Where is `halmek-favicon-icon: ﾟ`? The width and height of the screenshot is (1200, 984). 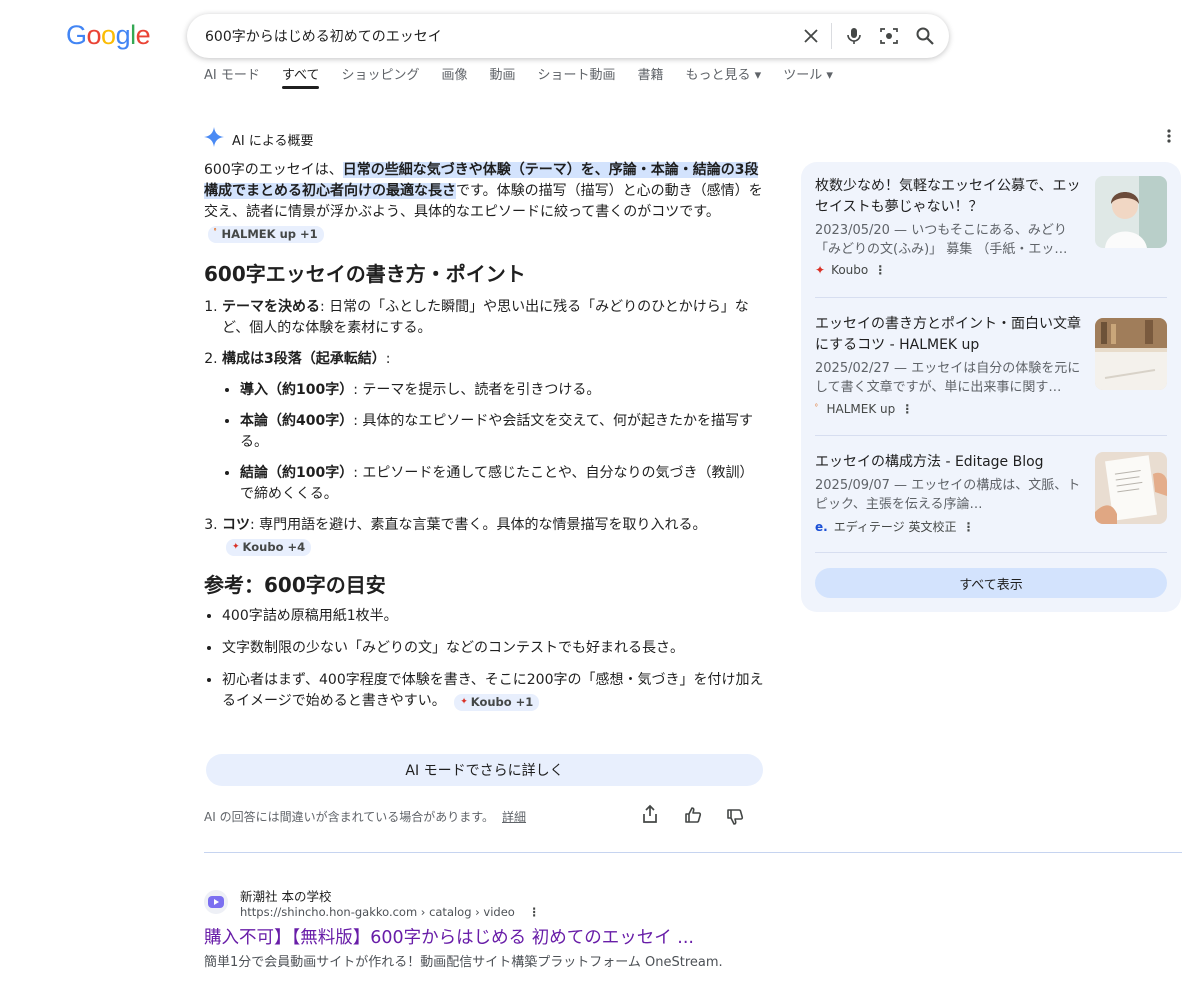 halmek-favicon-icon: ﾟ is located at coordinates (818, 409).